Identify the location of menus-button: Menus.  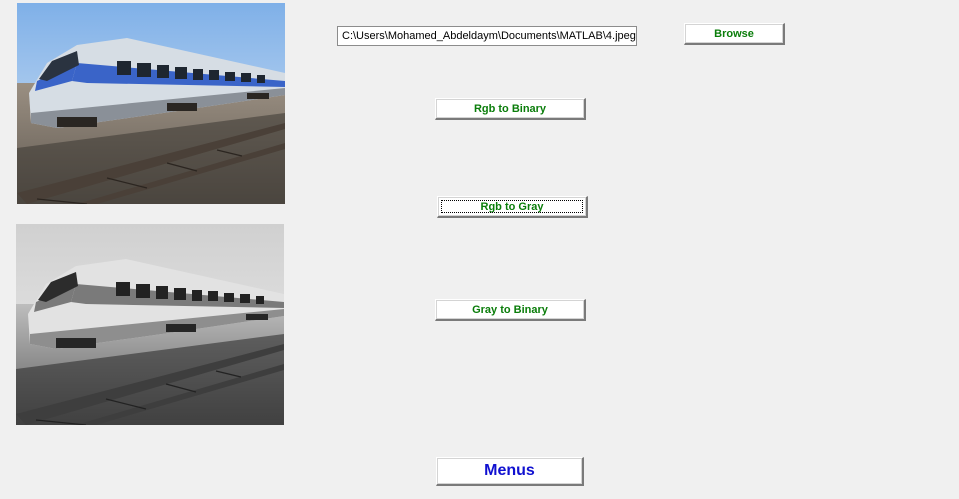
(510, 471).